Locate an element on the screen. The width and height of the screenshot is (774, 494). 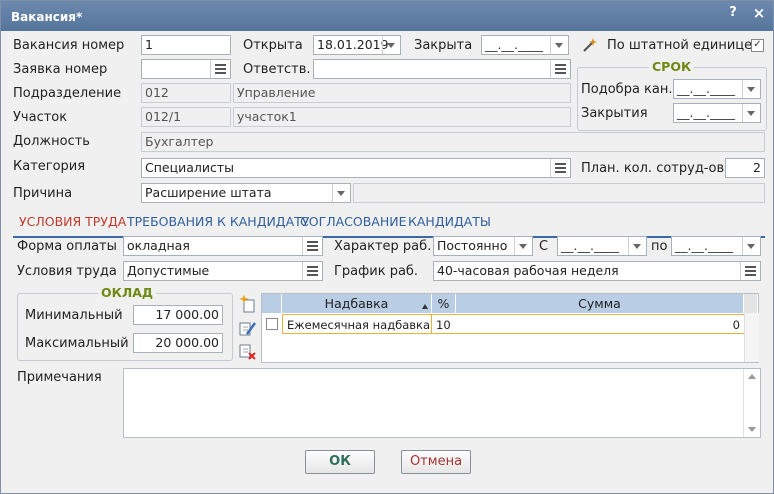
reason-extra-field is located at coordinates (559, 193).